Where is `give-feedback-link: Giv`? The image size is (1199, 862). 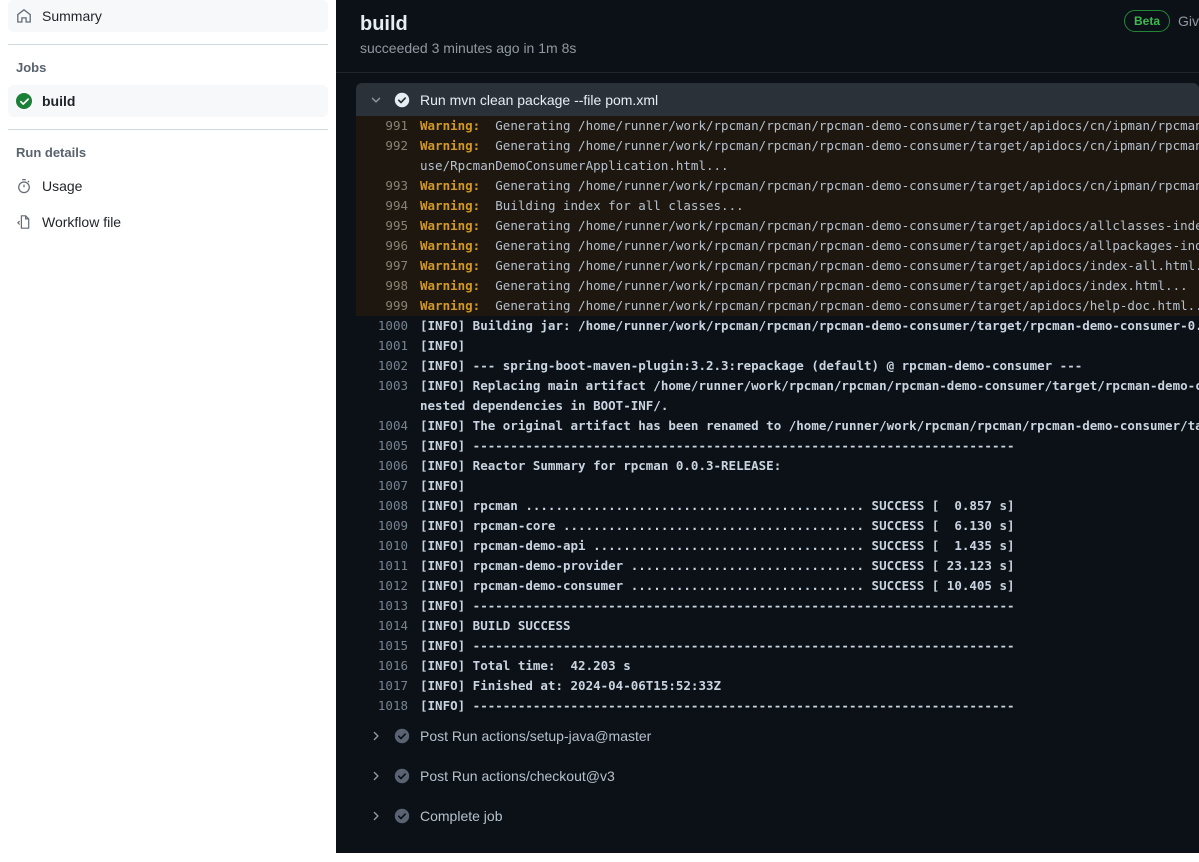 give-feedback-link: Giv is located at coordinates (1188, 21).